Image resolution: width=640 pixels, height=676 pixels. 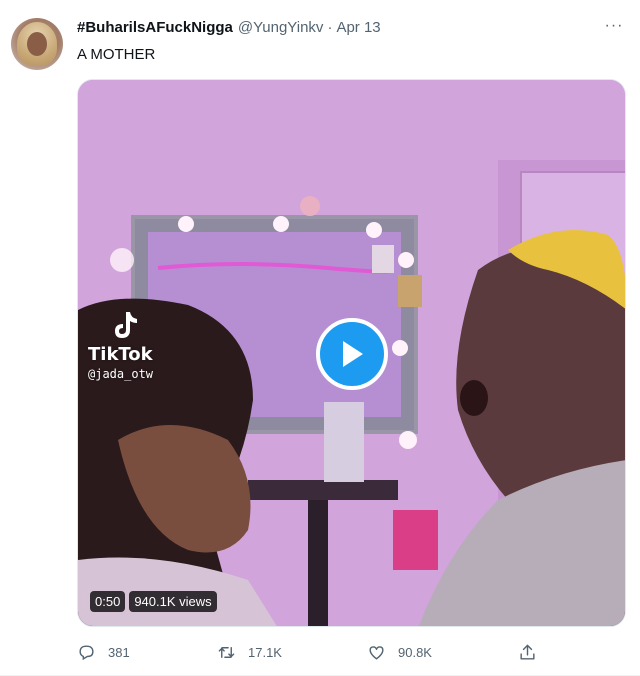 I want to click on reply-button: 381, so click(x=103, y=652).